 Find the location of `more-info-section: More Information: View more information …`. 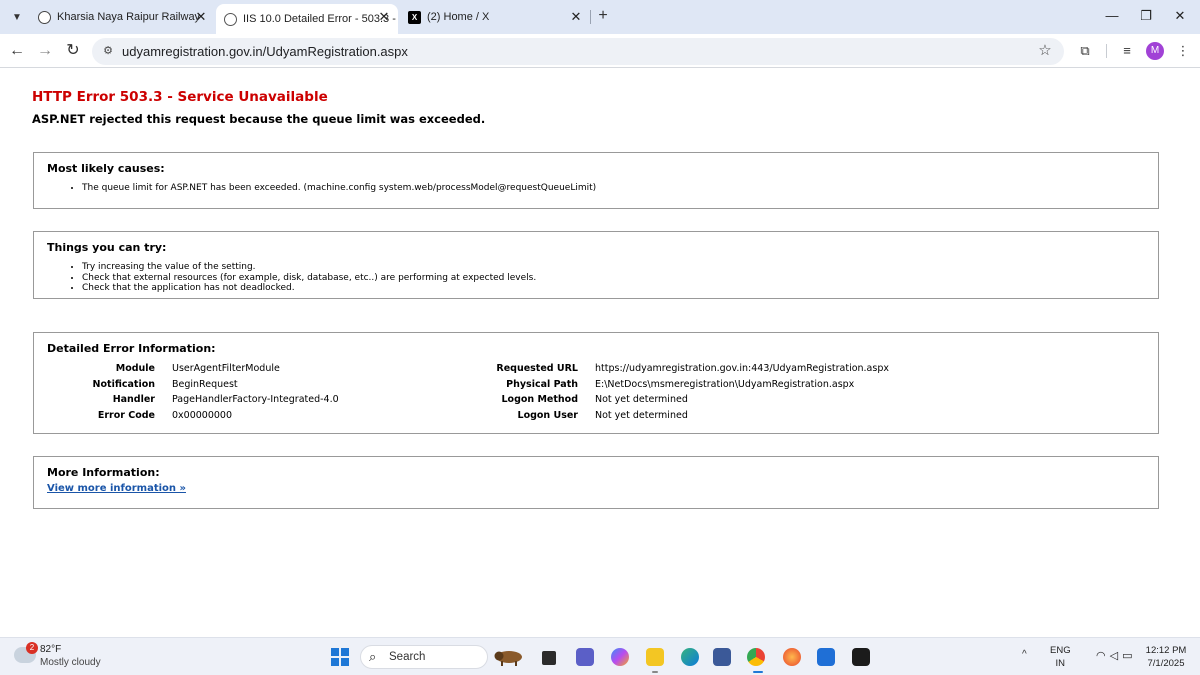

more-info-section: More Information: View more information … is located at coordinates (596, 482).